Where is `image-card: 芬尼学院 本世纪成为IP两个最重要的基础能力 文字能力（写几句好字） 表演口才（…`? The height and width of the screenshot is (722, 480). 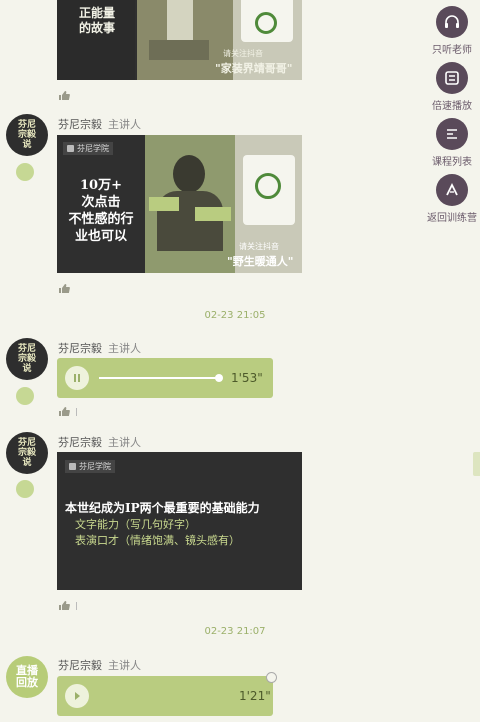
image-card: 芬尼学院 本世纪成为IP两个最重要的基础能力 文字能力（写几句好字） 表演口才（… is located at coordinates (179, 521).